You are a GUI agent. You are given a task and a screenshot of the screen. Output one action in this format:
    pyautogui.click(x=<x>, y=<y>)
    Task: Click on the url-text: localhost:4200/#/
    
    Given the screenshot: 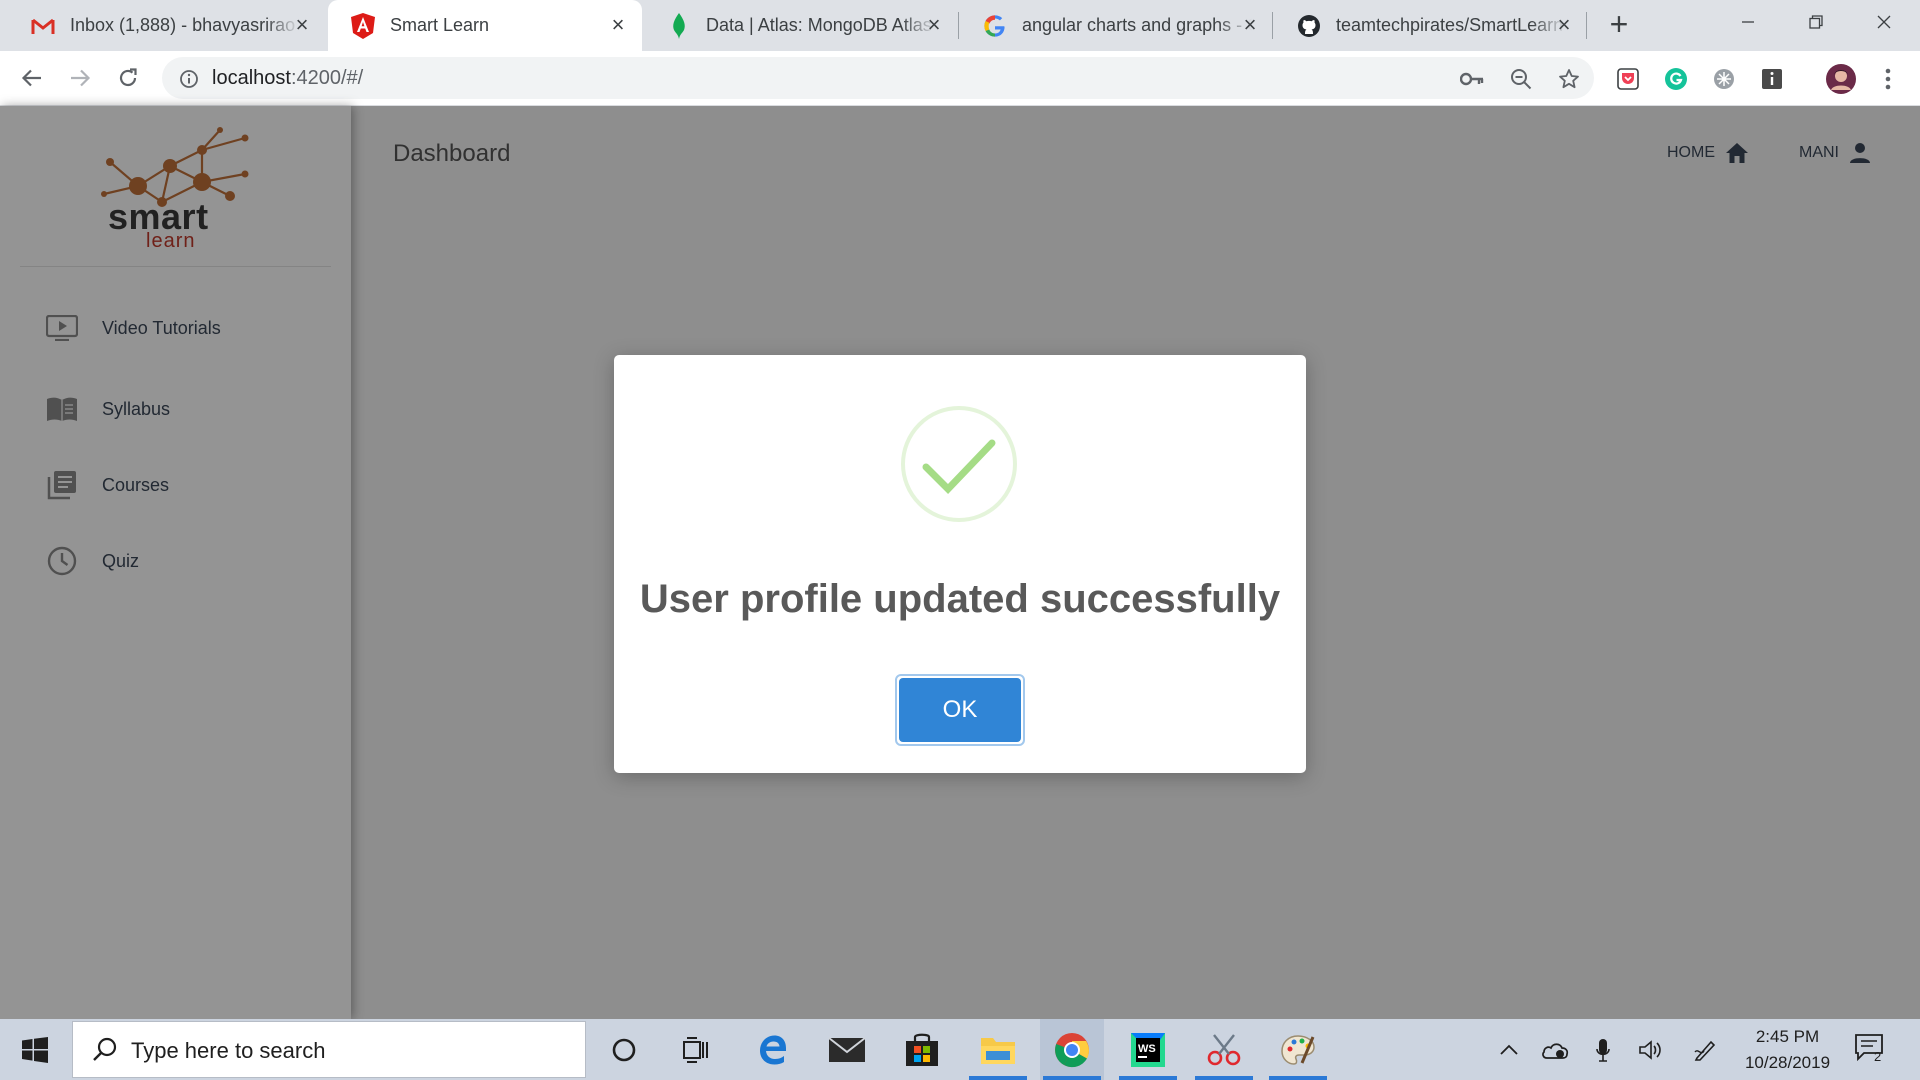 What is the action you would take?
    pyautogui.click(x=287, y=78)
    